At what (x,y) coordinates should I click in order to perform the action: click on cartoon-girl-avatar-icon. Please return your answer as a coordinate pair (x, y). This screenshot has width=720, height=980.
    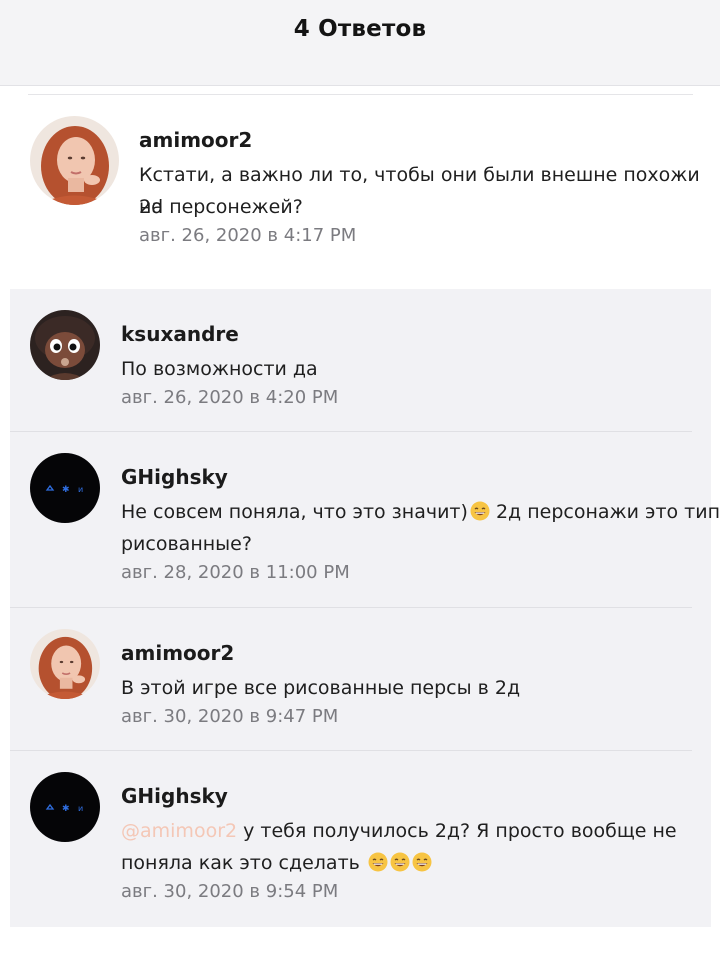
    Looking at the image, I should click on (65, 345).